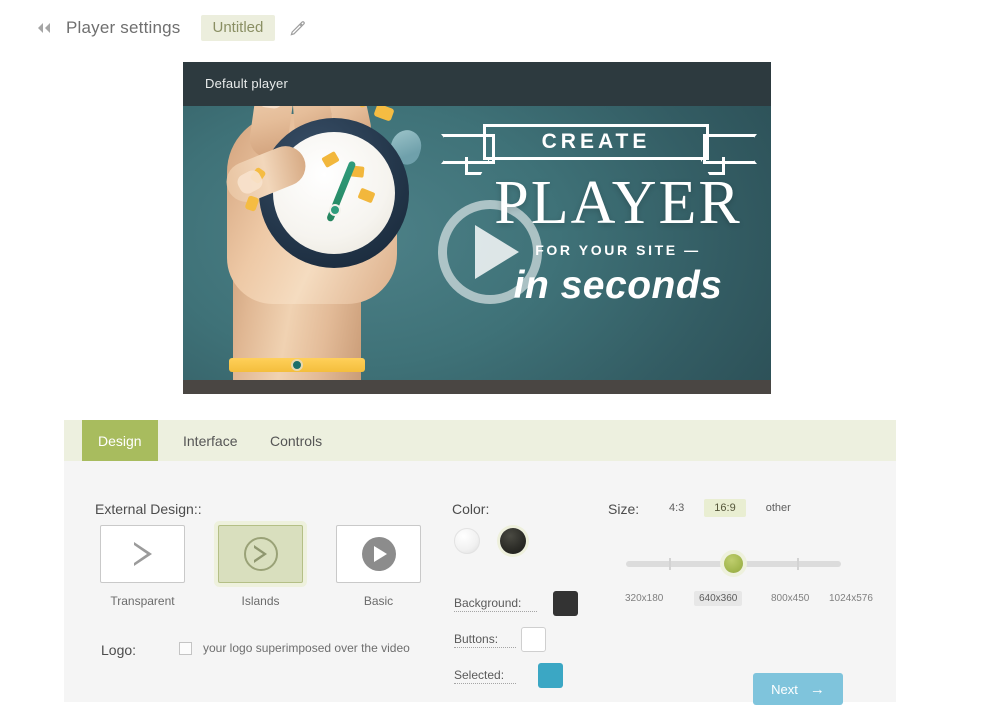 The height and width of the screenshot is (711, 1000). I want to click on color-theme-swatches, so click(490, 541).